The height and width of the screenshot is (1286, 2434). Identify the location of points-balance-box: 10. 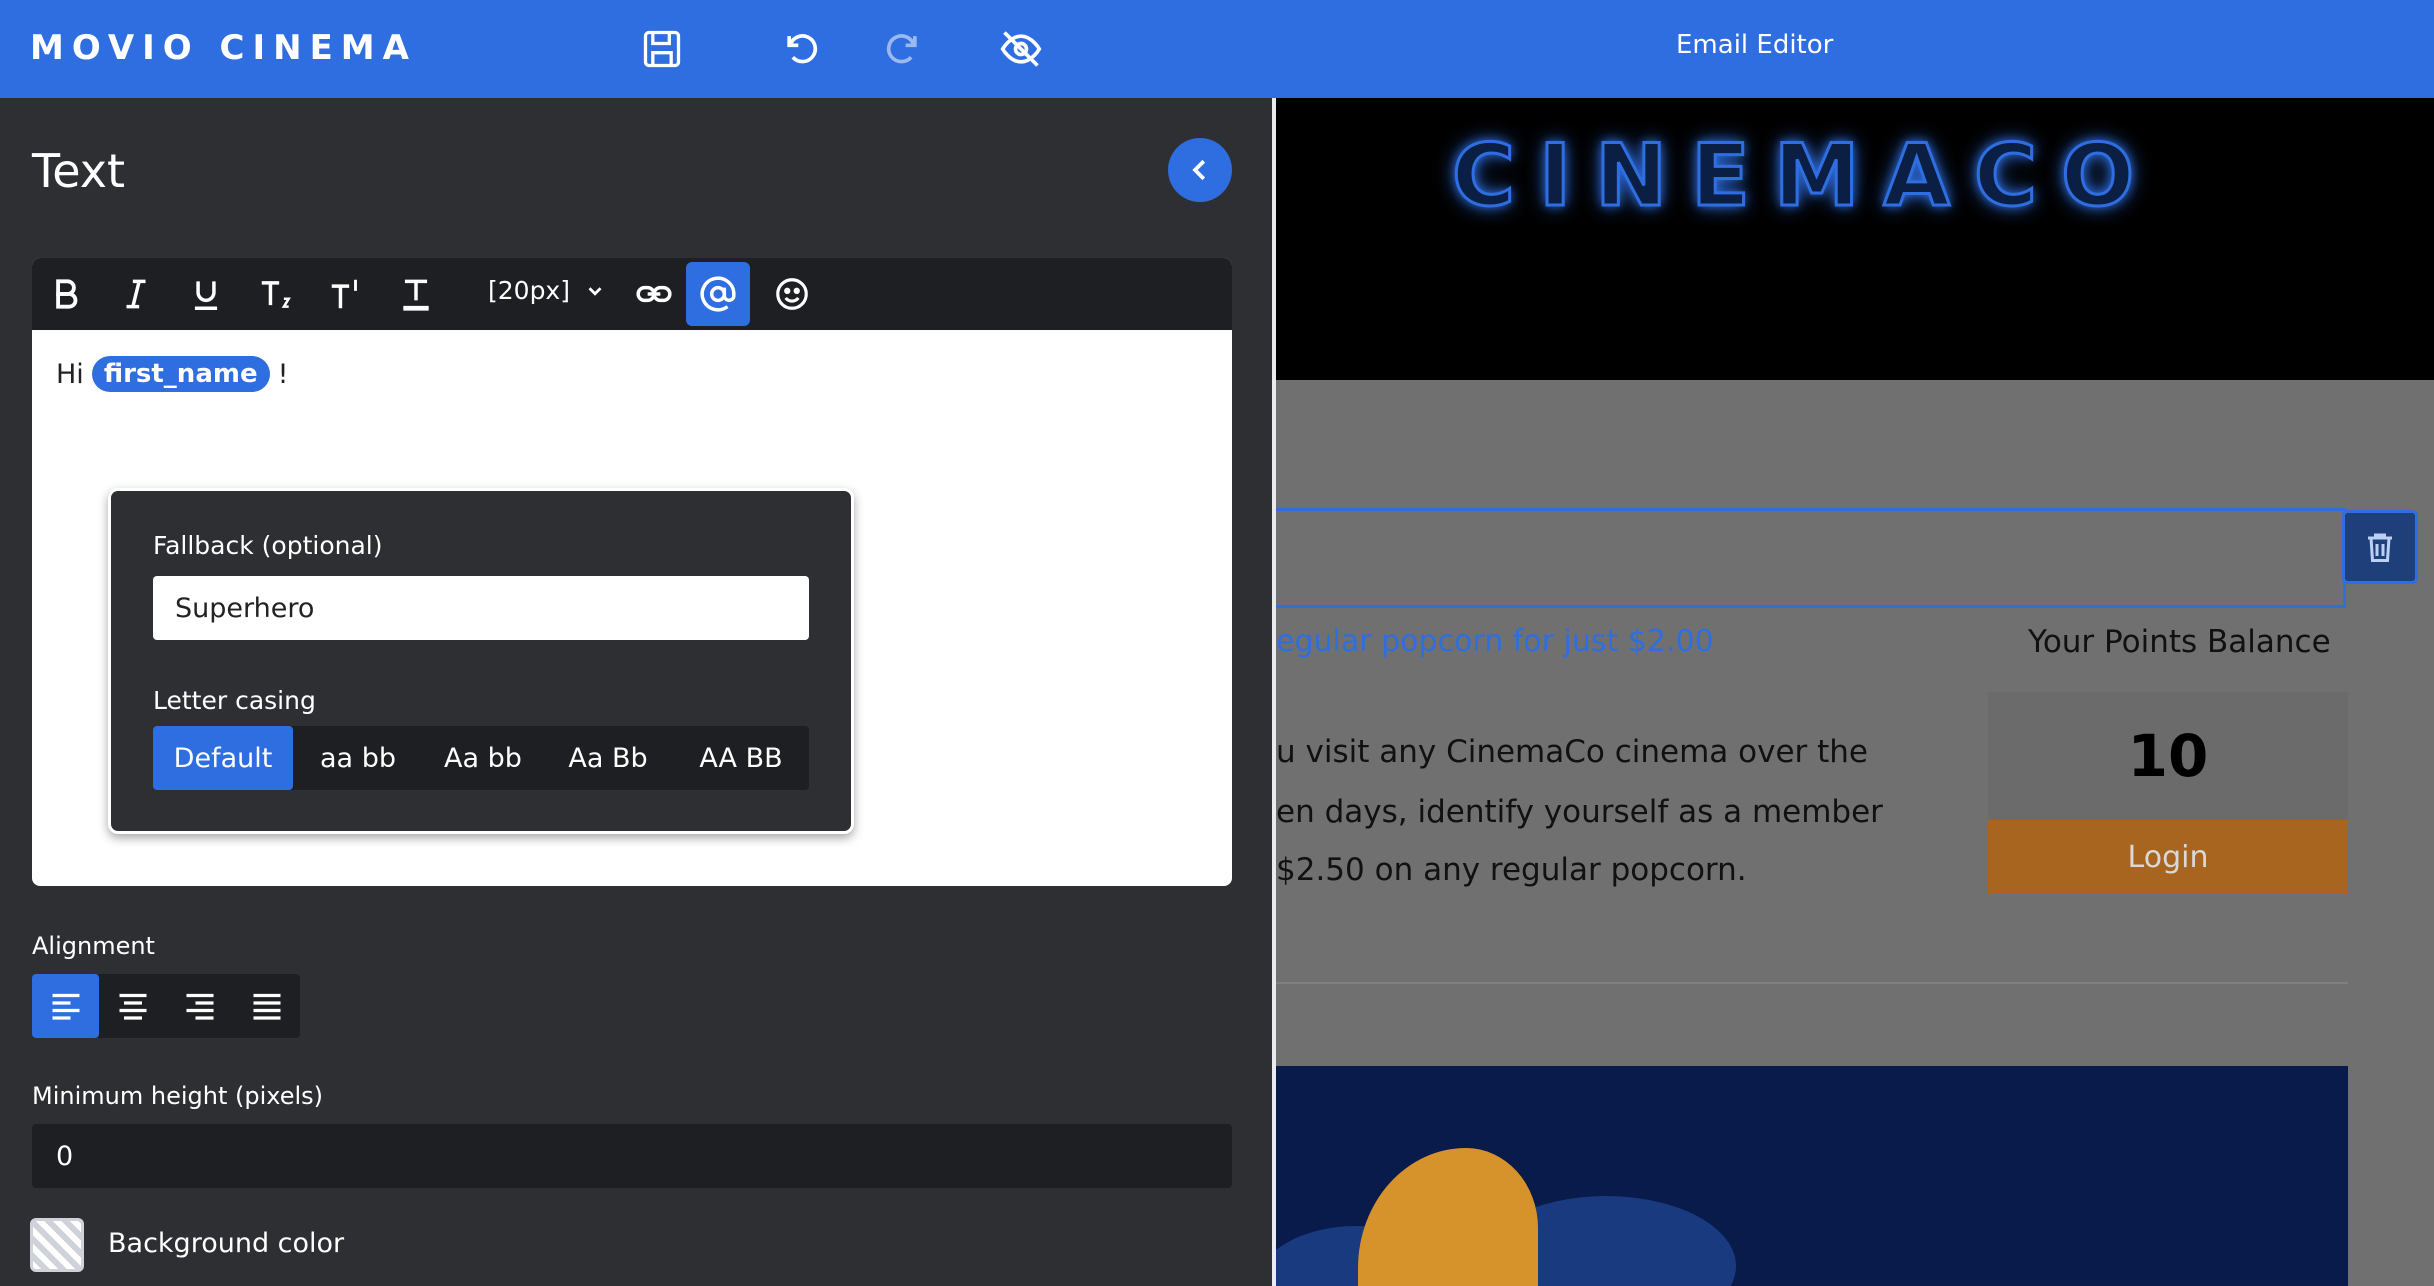
(2168, 756).